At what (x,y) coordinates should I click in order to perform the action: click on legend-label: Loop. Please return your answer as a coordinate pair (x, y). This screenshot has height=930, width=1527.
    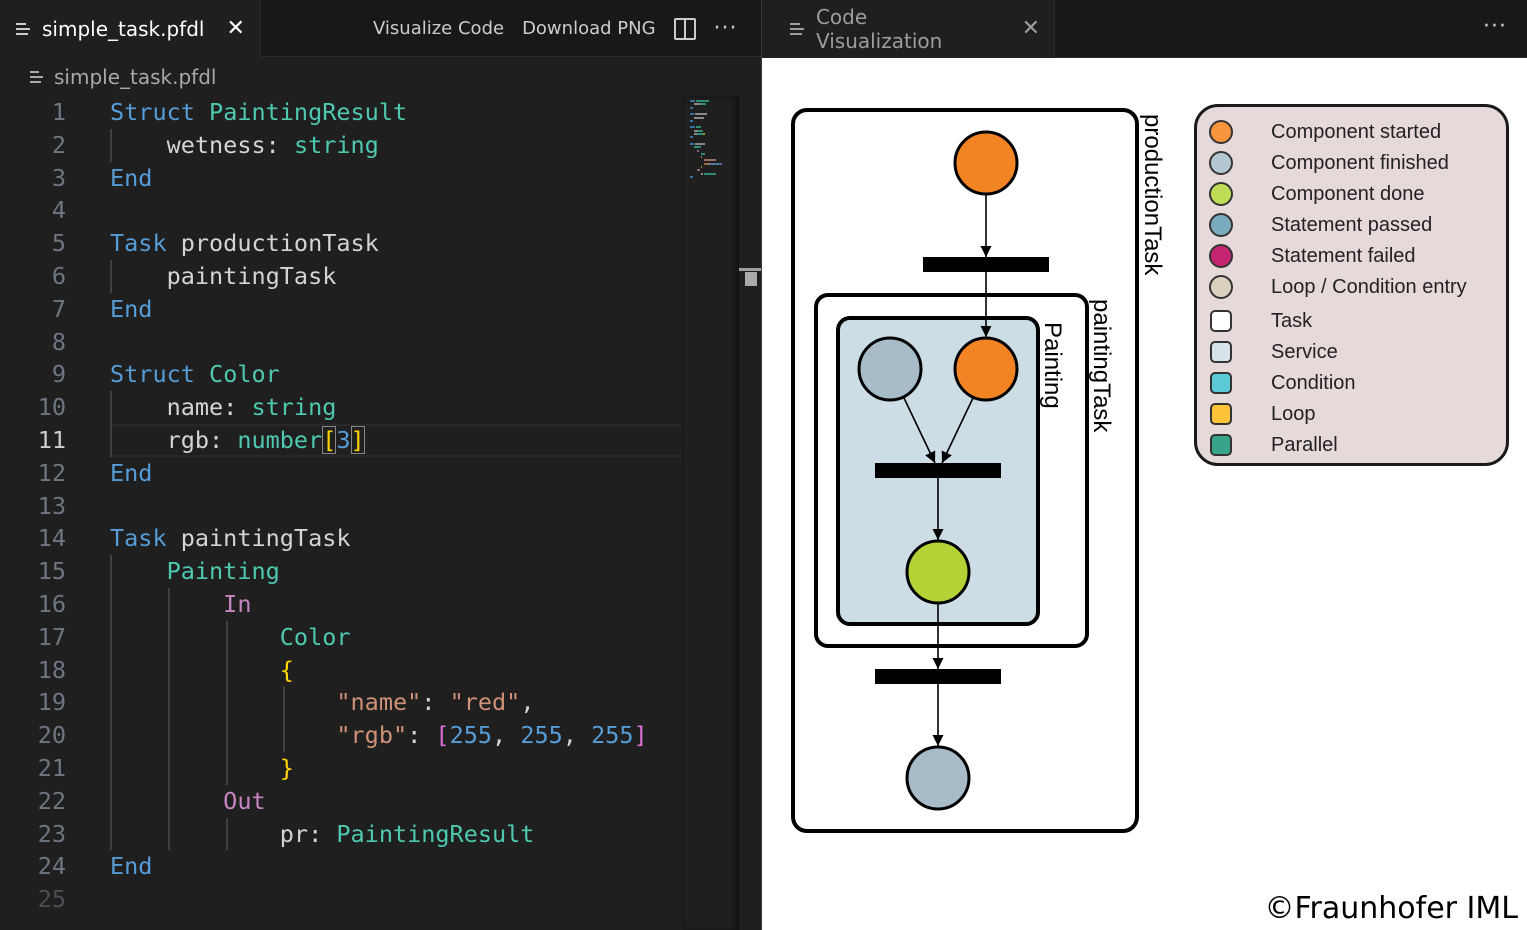
    Looking at the image, I should click on (1293, 413).